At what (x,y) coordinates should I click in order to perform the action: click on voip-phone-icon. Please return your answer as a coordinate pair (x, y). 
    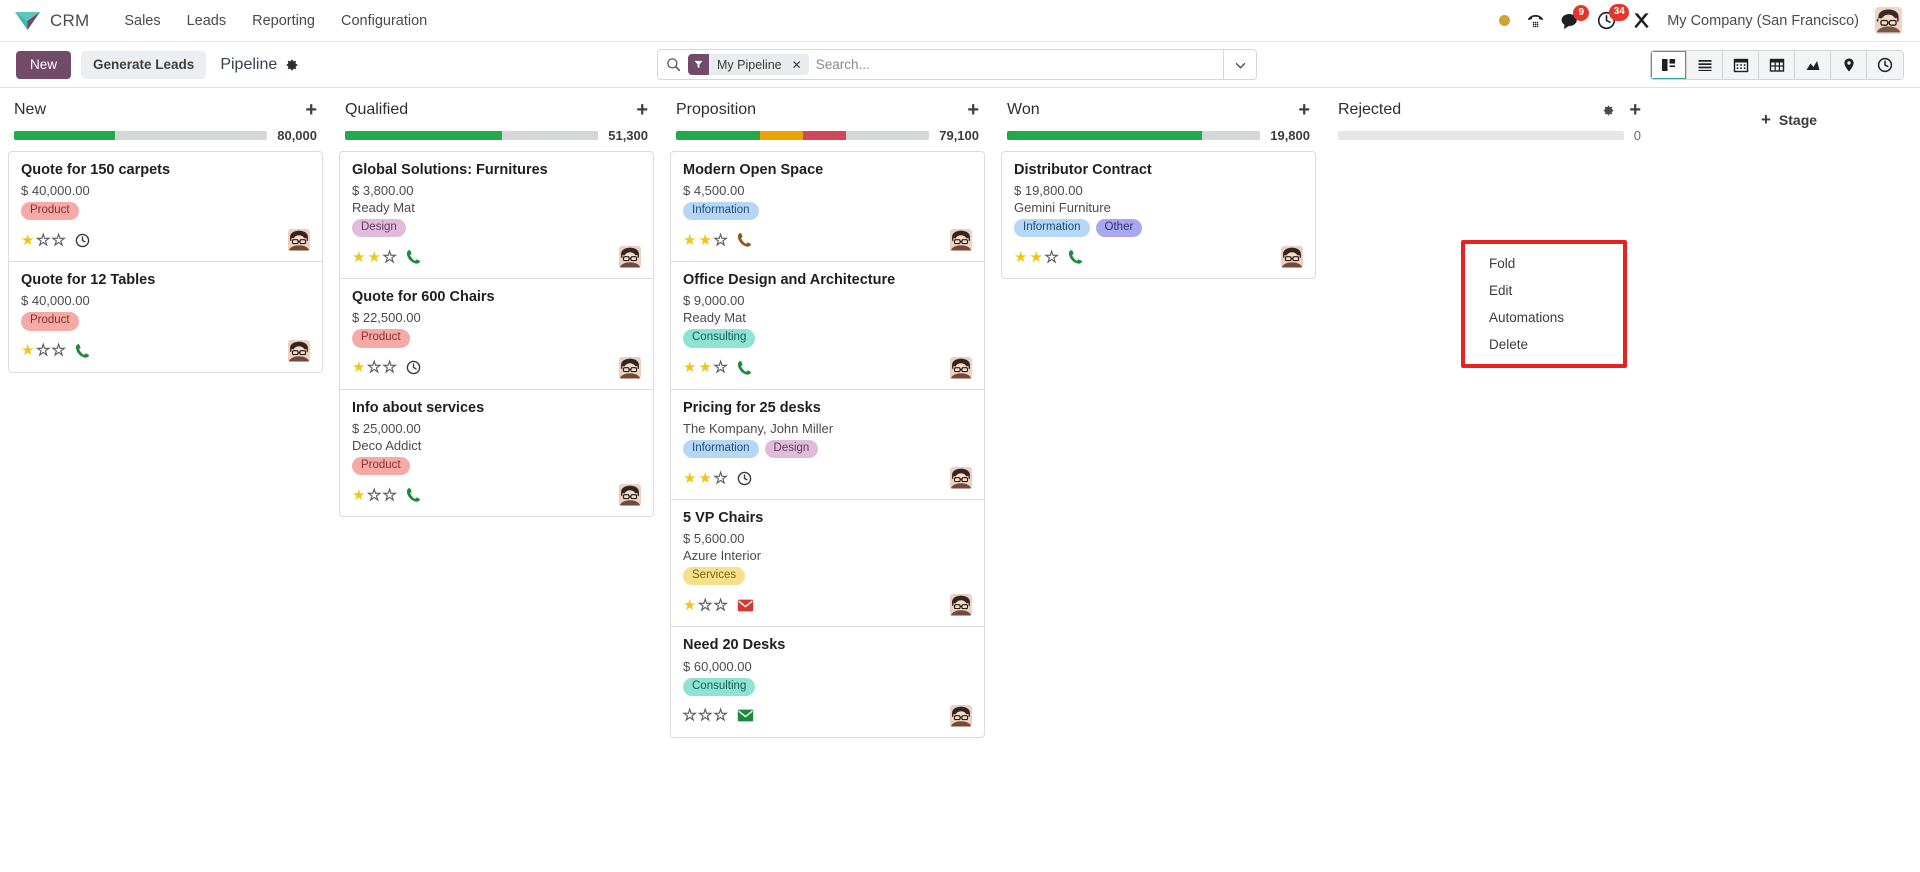
    Looking at the image, I should click on (1535, 20).